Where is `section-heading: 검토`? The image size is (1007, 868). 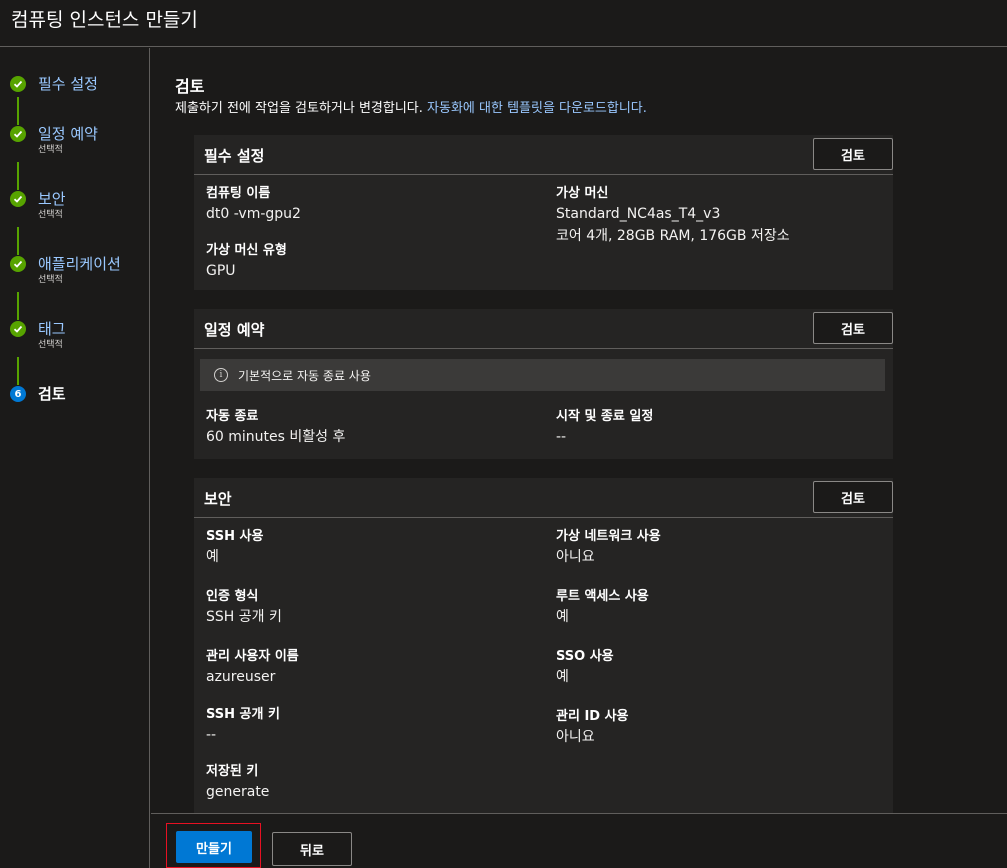 section-heading: 검토 is located at coordinates (190, 86).